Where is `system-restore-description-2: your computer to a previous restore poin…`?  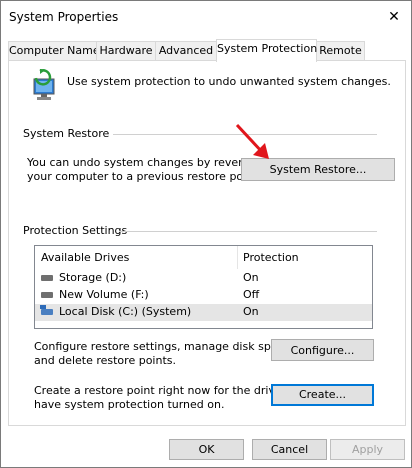
system-restore-description-2: your computer to a previous restore poin… is located at coordinates (144, 176).